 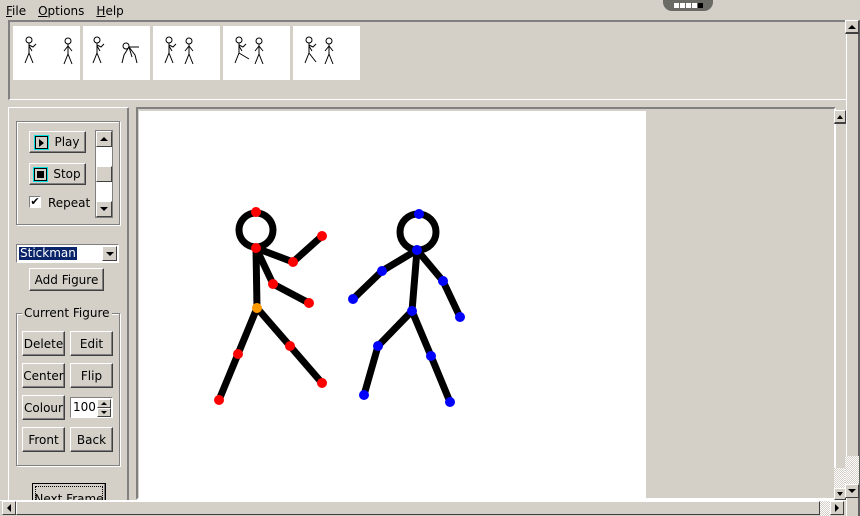 What do you see at coordinates (69, 203) in the screenshot?
I see `repeat-label: Repeat` at bounding box center [69, 203].